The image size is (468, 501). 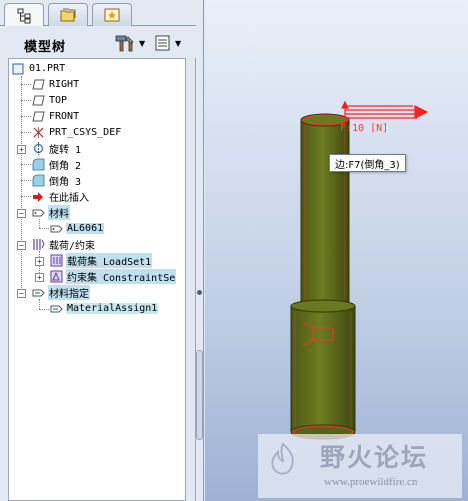 What do you see at coordinates (45, 46) in the screenshot?
I see `tree-title: 模型树` at bounding box center [45, 46].